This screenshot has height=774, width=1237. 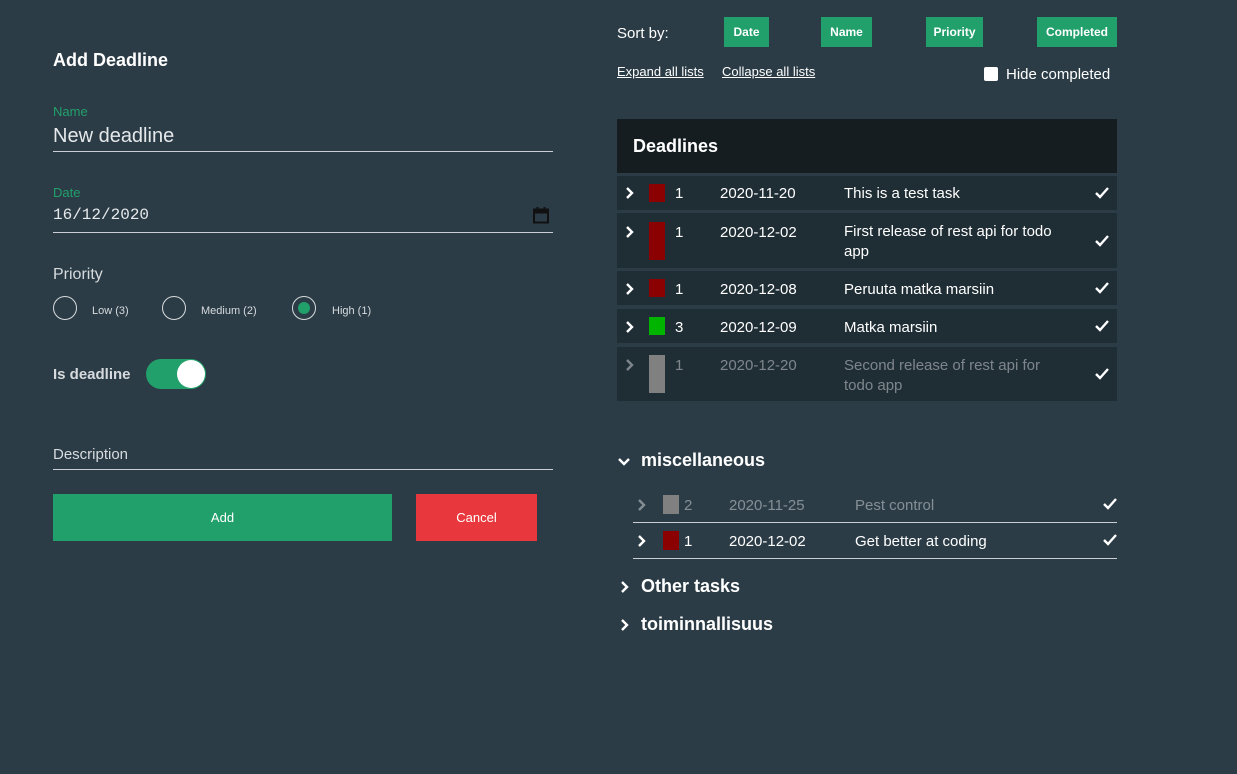 I want to click on group-name: Other tasks, so click(x=691, y=586).